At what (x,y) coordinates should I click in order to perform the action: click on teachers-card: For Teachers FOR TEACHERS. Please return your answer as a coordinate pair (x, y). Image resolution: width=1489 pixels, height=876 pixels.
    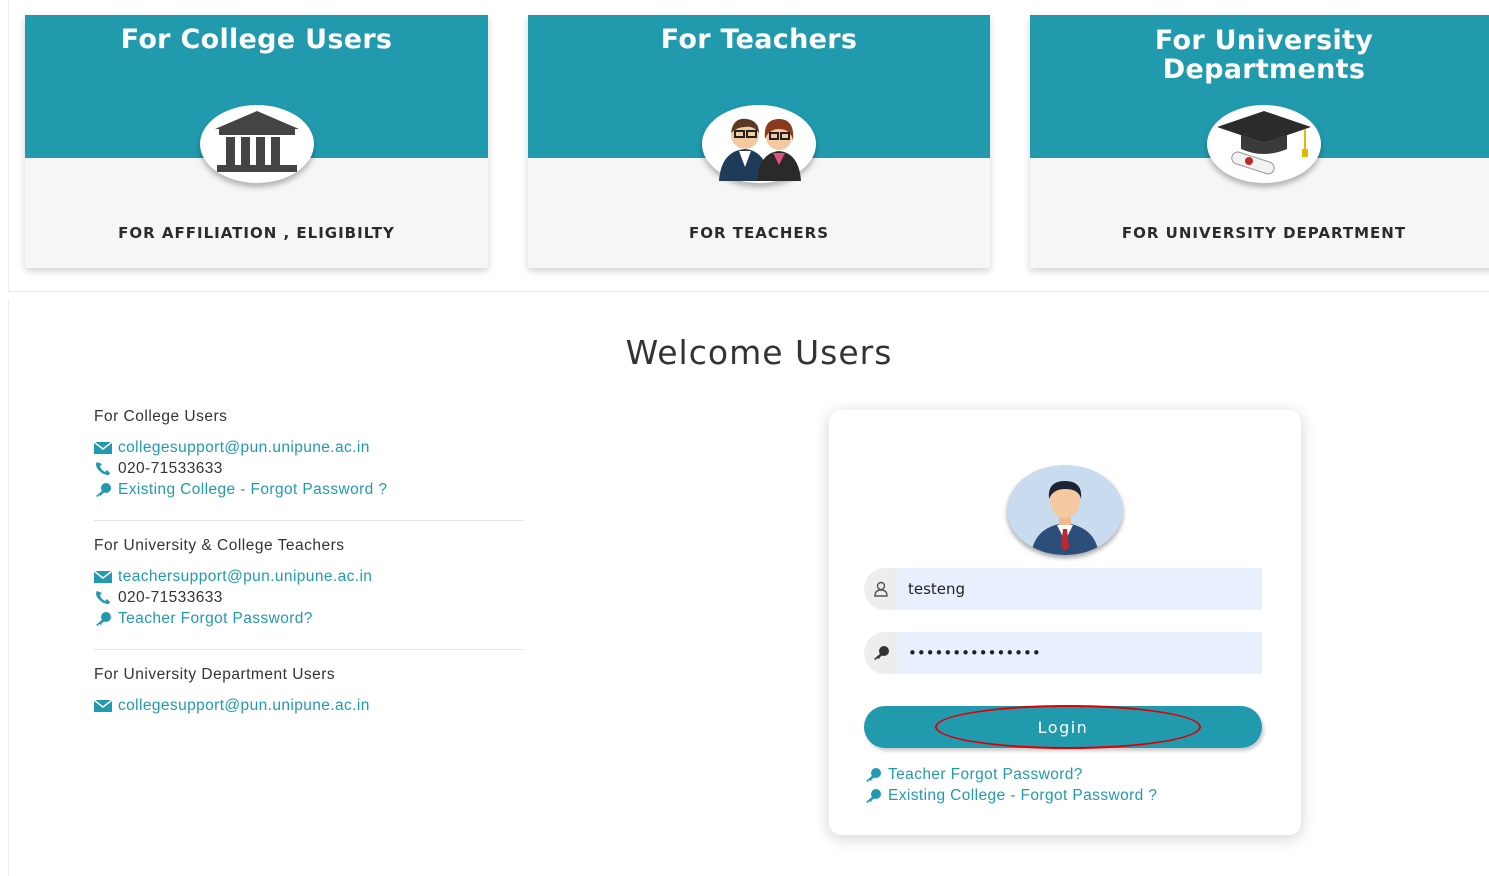
    Looking at the image, I should click on (759, 141).